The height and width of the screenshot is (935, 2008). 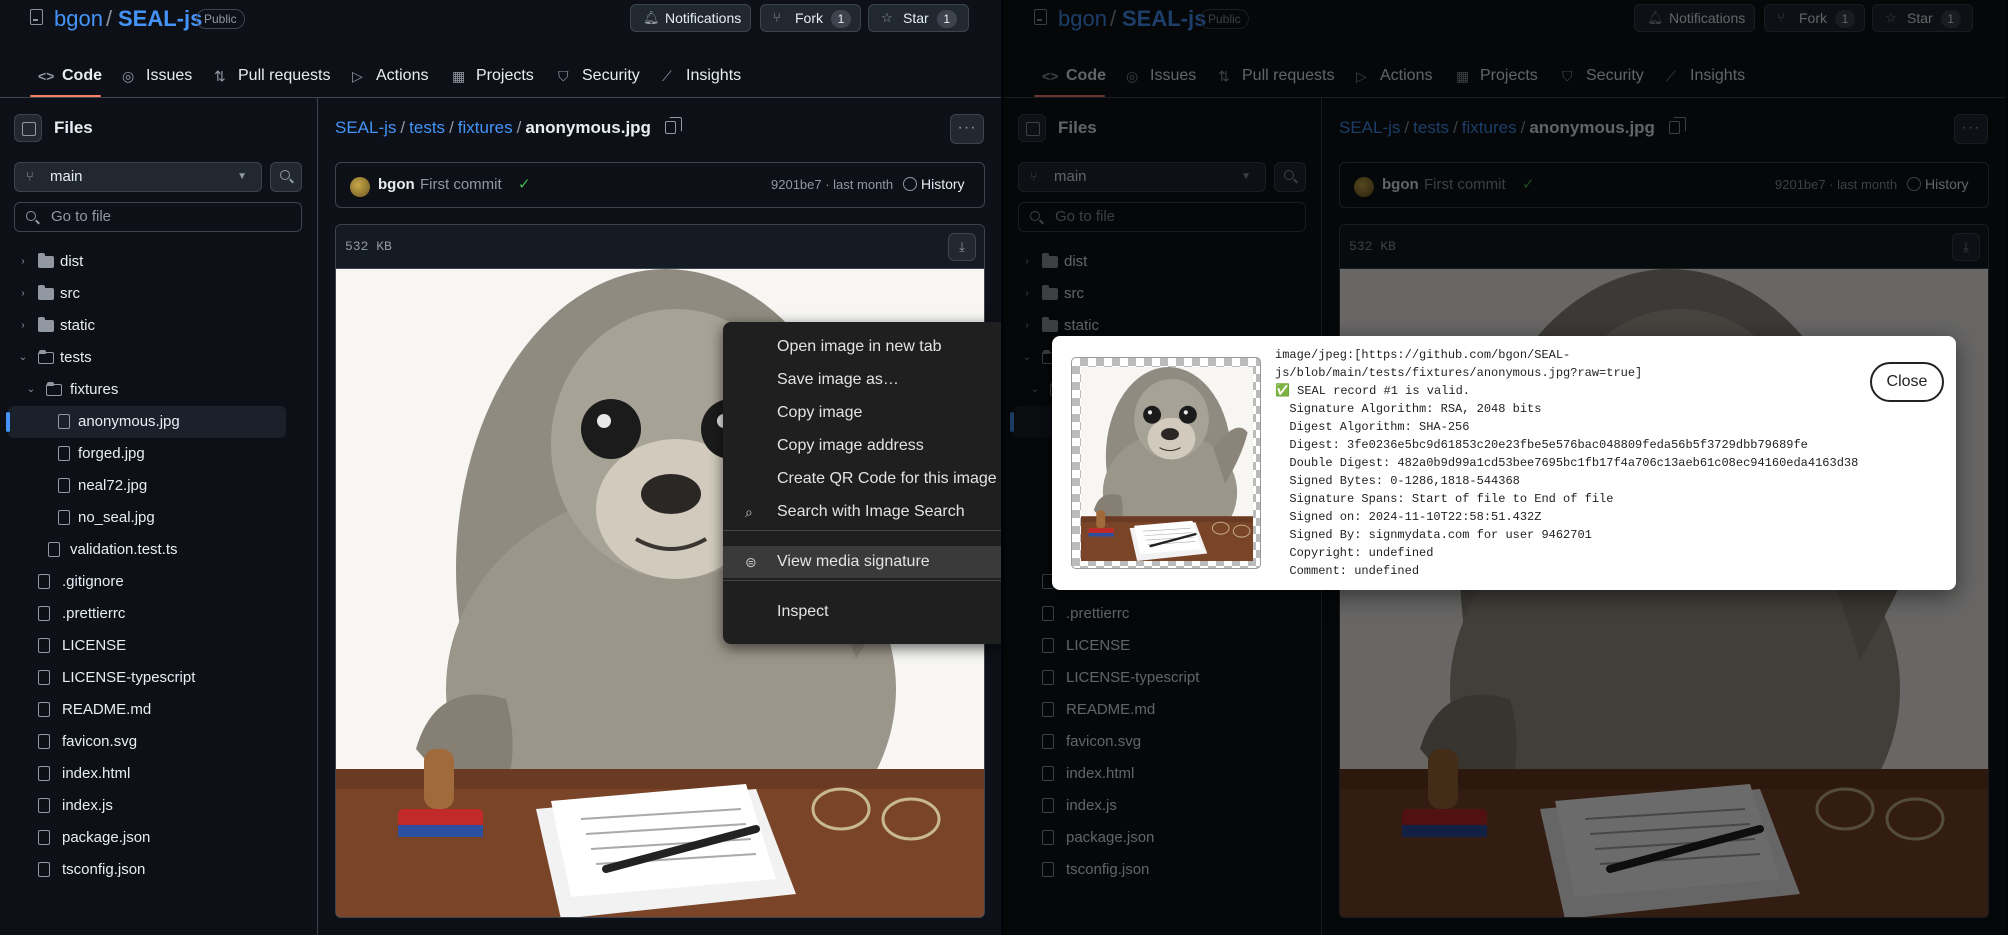 What do you see at coordinates (220, 19) in the screenshot?
I see `visibility-badge: Public` at bounding box center [220, 19].